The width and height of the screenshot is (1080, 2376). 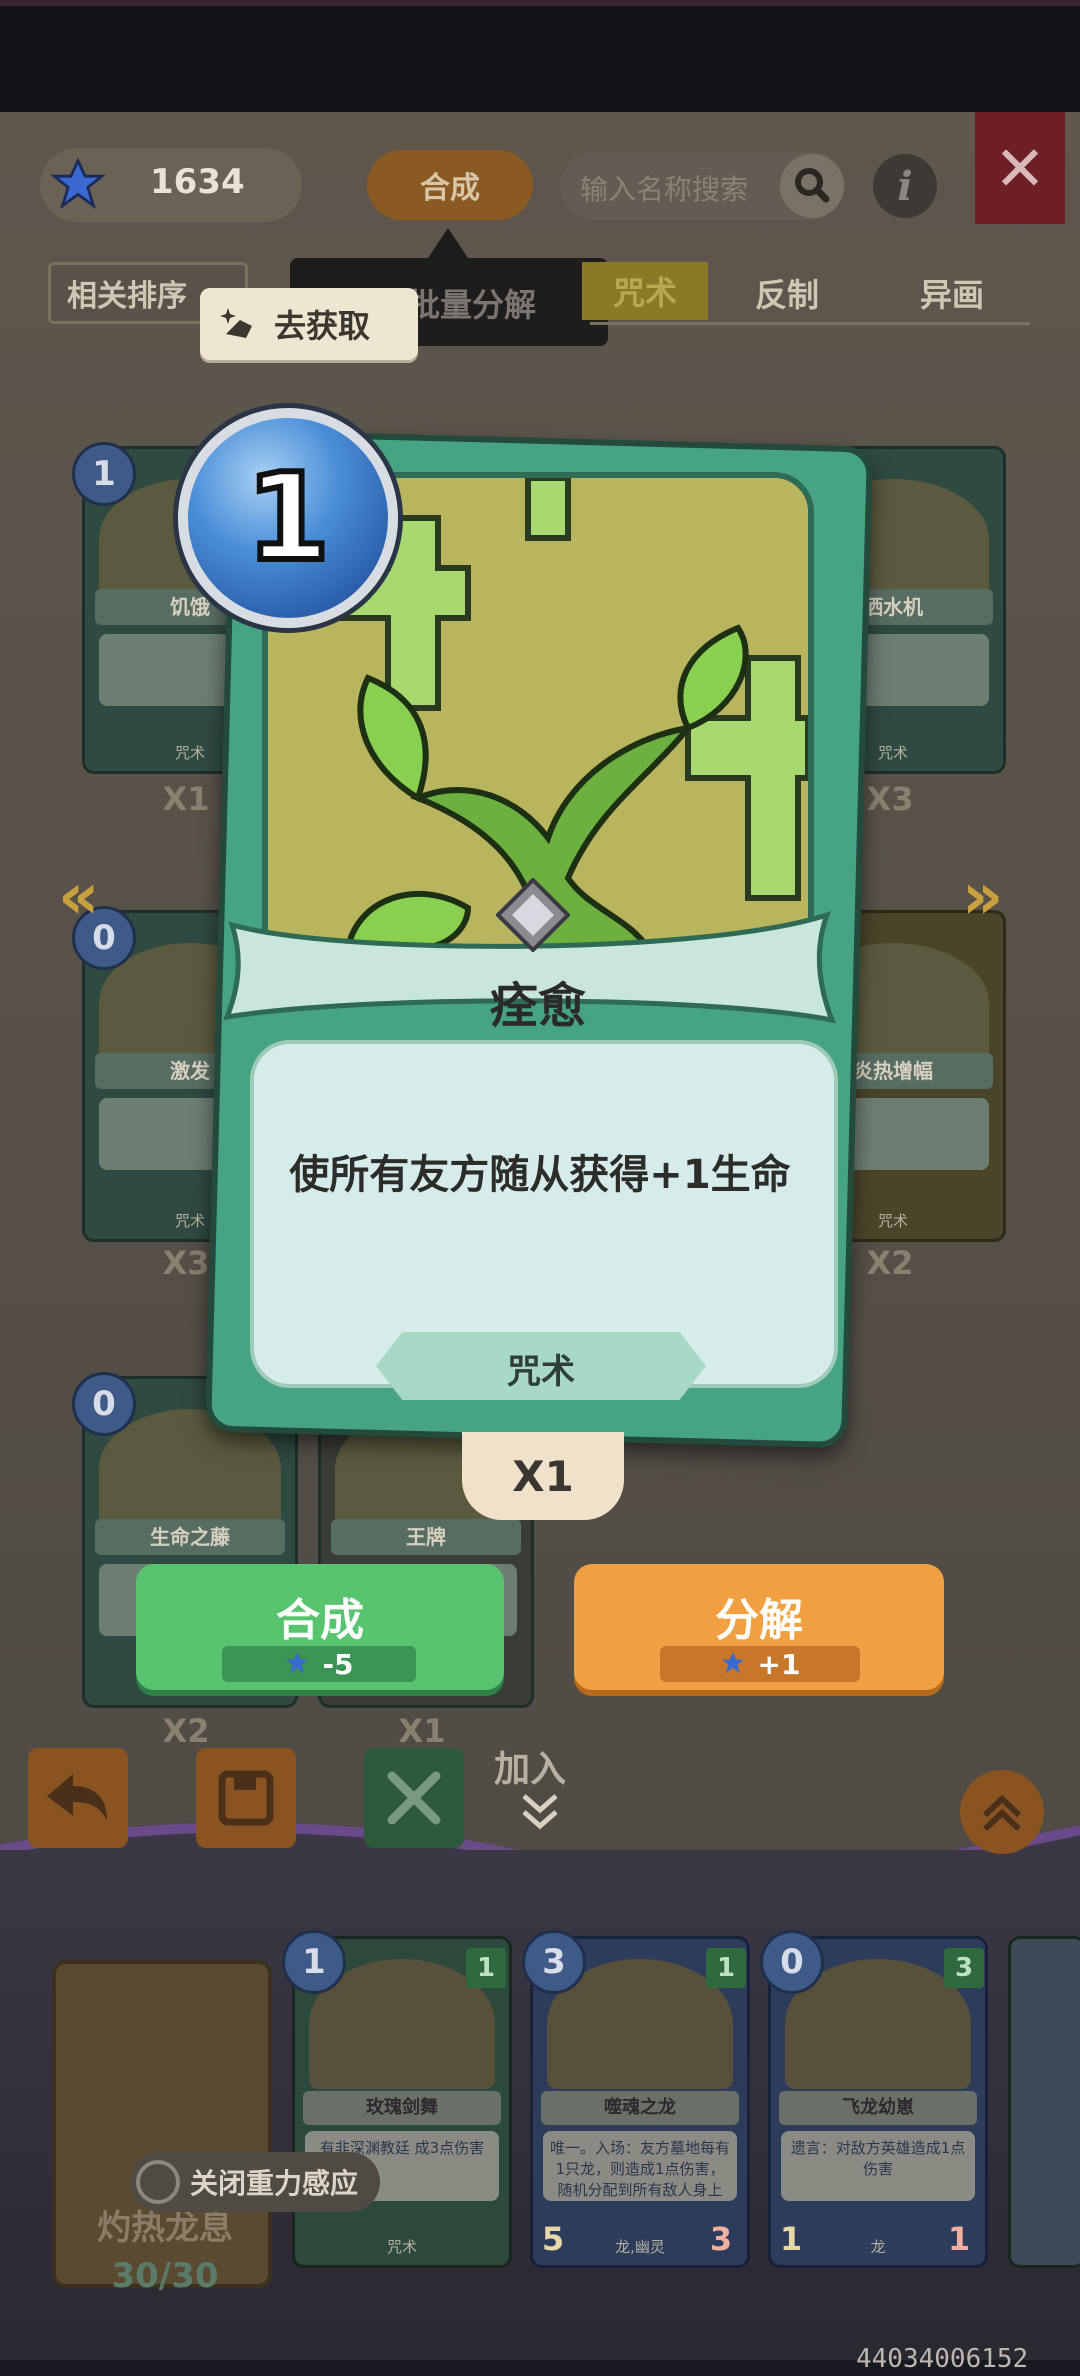 I want to click on info-button: i, so click(x=905, y=186).